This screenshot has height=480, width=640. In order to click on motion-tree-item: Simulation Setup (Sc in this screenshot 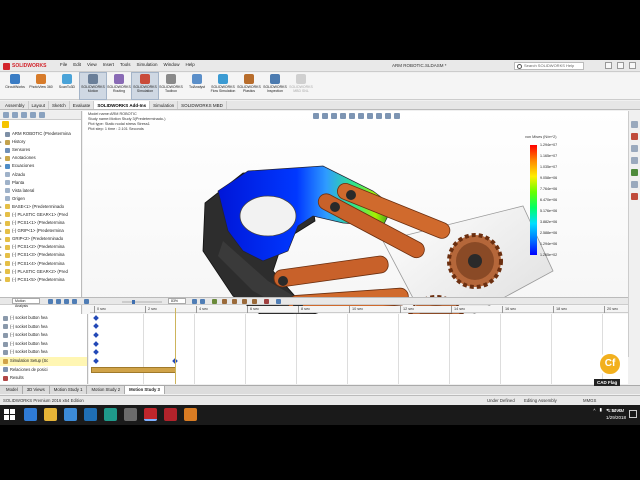, I will do `click(43, 361)`.